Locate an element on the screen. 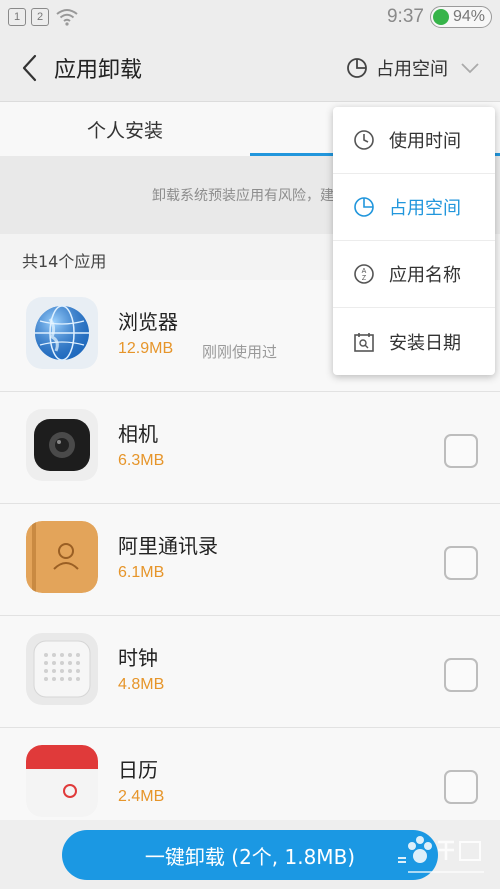 The width and height of the screenshot is (500, 889). page-title: 应用卸载 is located at coordinates (98, 70).